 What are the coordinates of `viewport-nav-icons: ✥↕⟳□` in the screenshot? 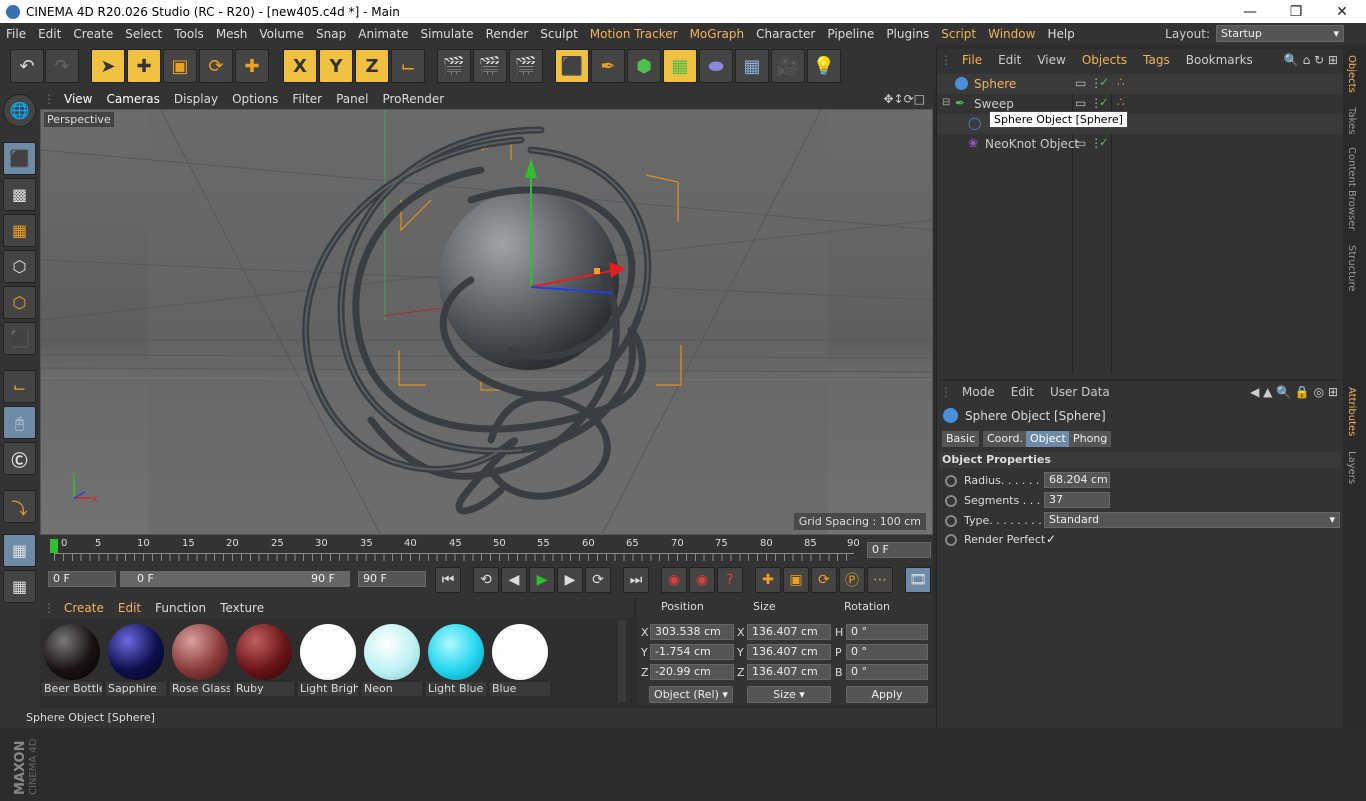 It's located at (904, 99).